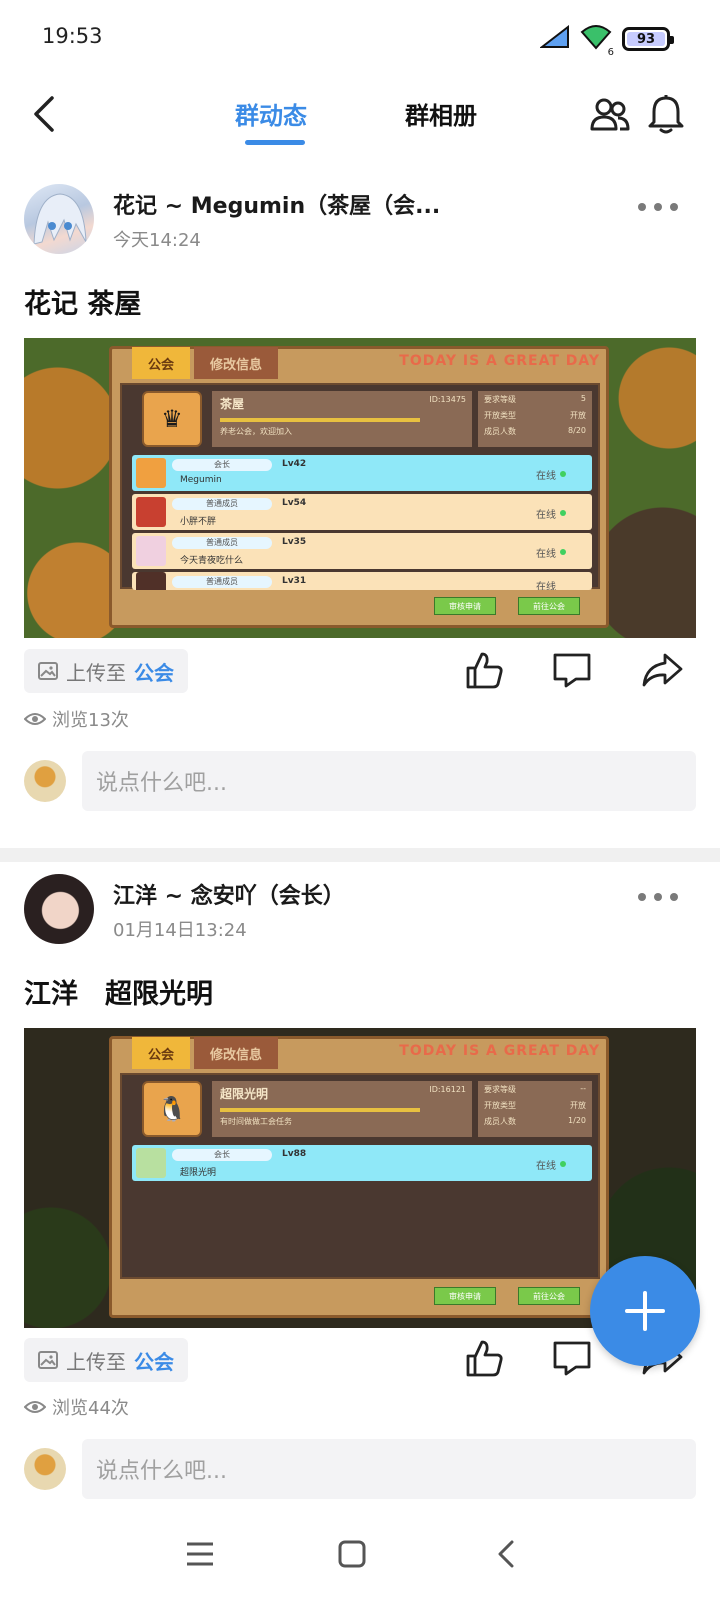  What do you see at coordinates (360, 855) in the screenshot?
I see `post-divider` at bounding box center [360, 855].